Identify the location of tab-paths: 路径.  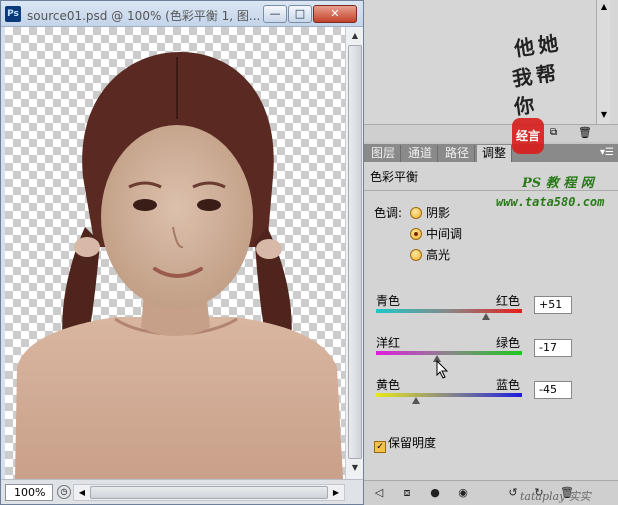
(458, 153).